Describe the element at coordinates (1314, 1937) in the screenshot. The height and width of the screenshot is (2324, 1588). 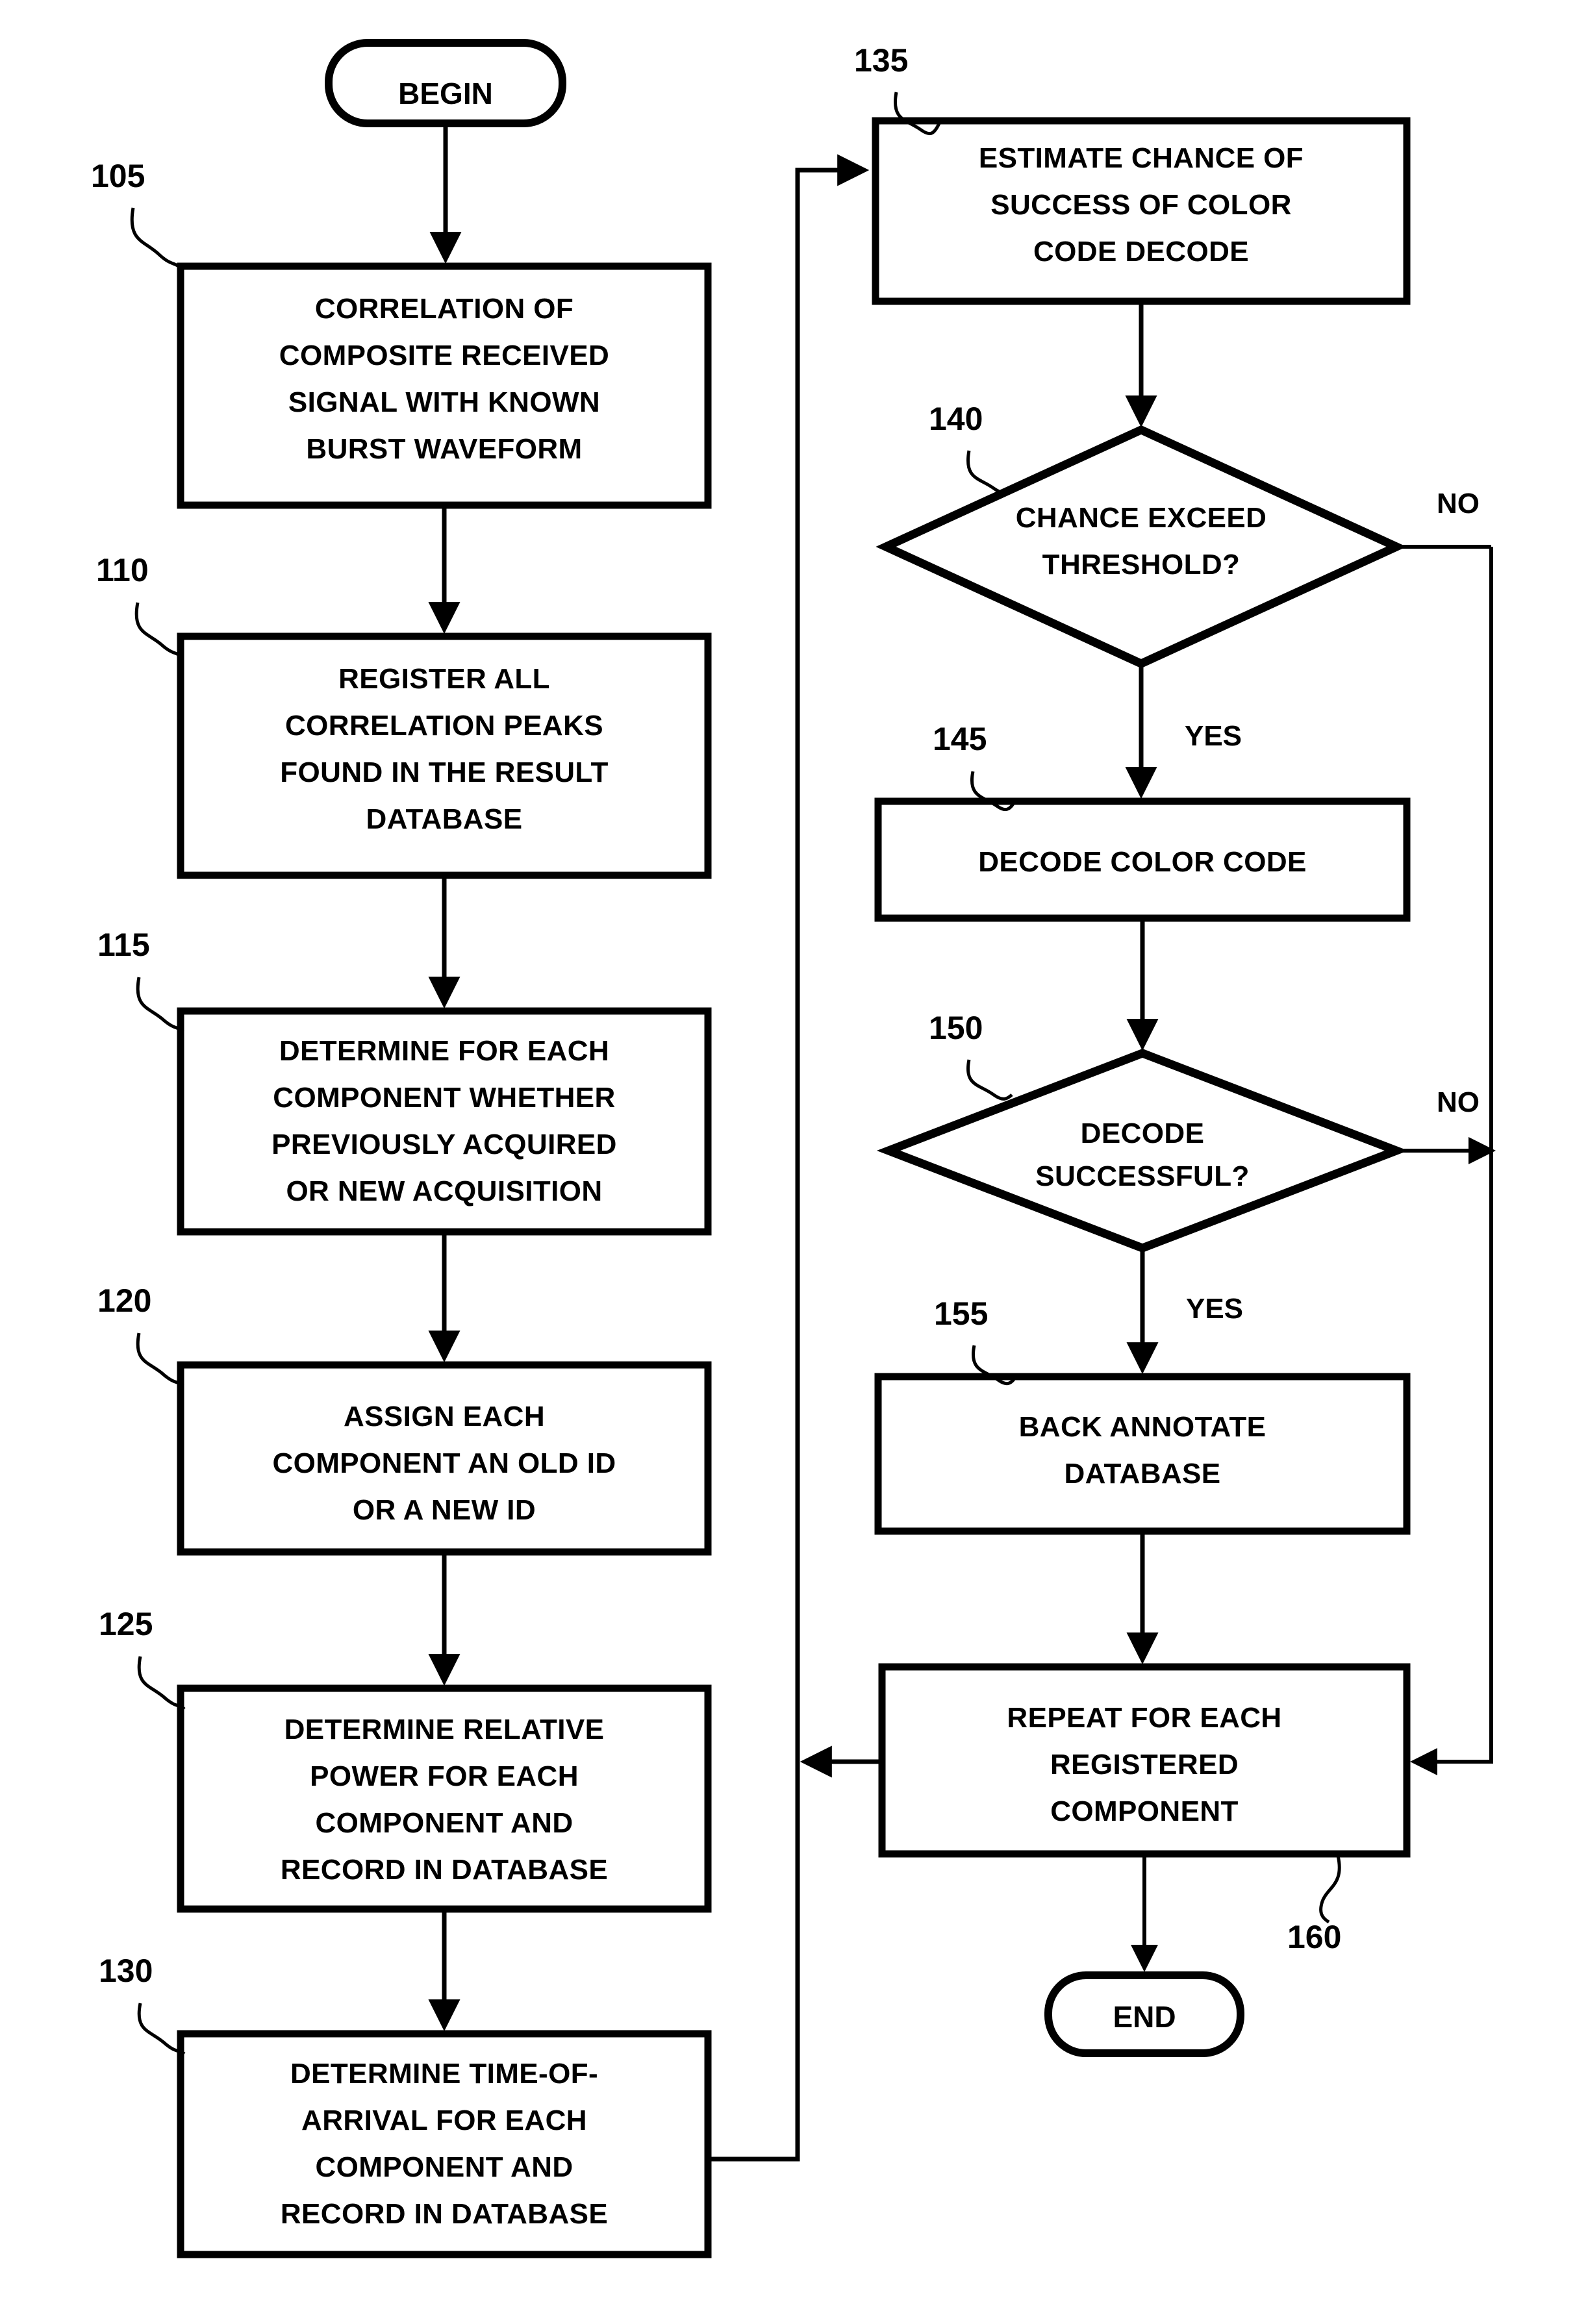
I see `ref-160-number: 160` at that location.